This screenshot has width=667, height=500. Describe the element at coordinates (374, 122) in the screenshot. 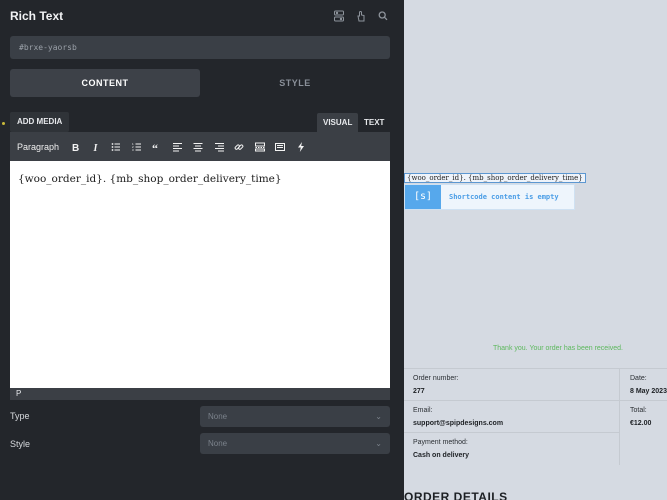

I see `tab-text: TEXT` at that location.